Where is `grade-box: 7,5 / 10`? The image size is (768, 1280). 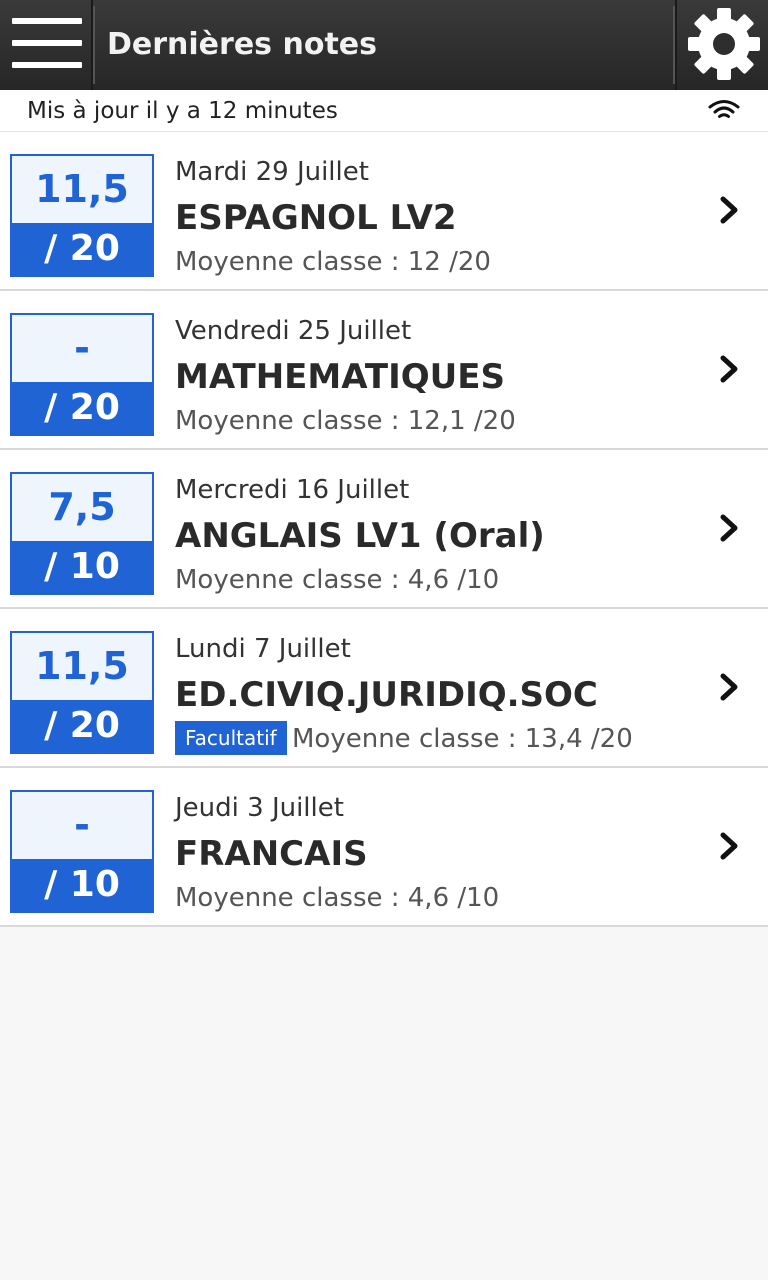
grade-box: 7,5 / 10 is located at coordinates (82, 533).